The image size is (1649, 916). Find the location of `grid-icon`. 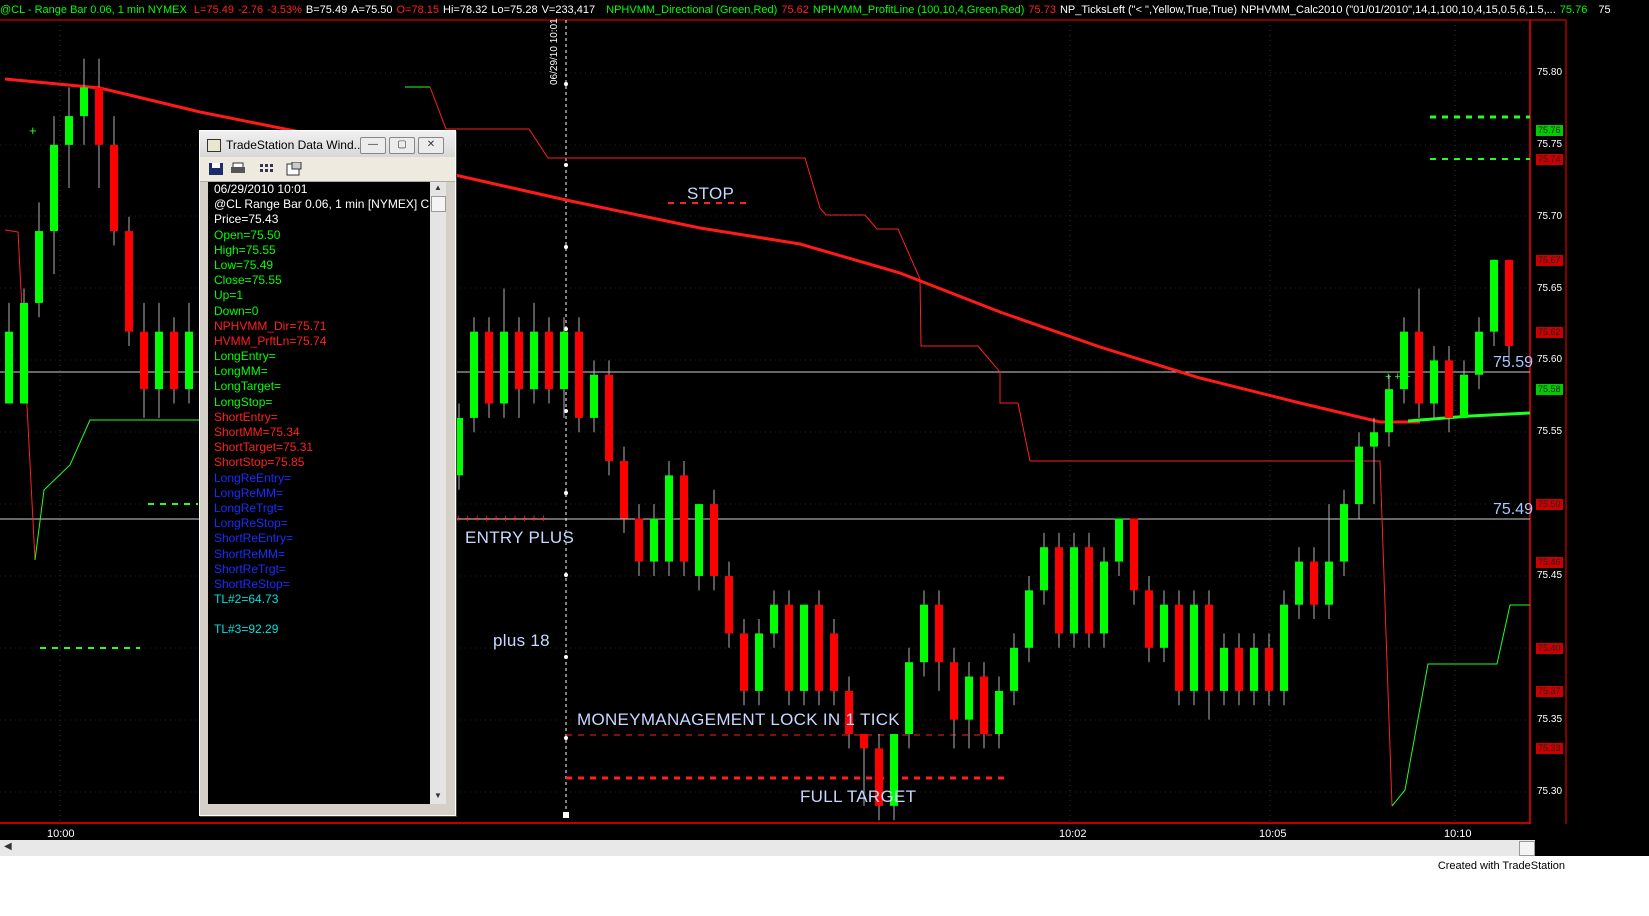

grid-icon is located at coordinates (266, 169).